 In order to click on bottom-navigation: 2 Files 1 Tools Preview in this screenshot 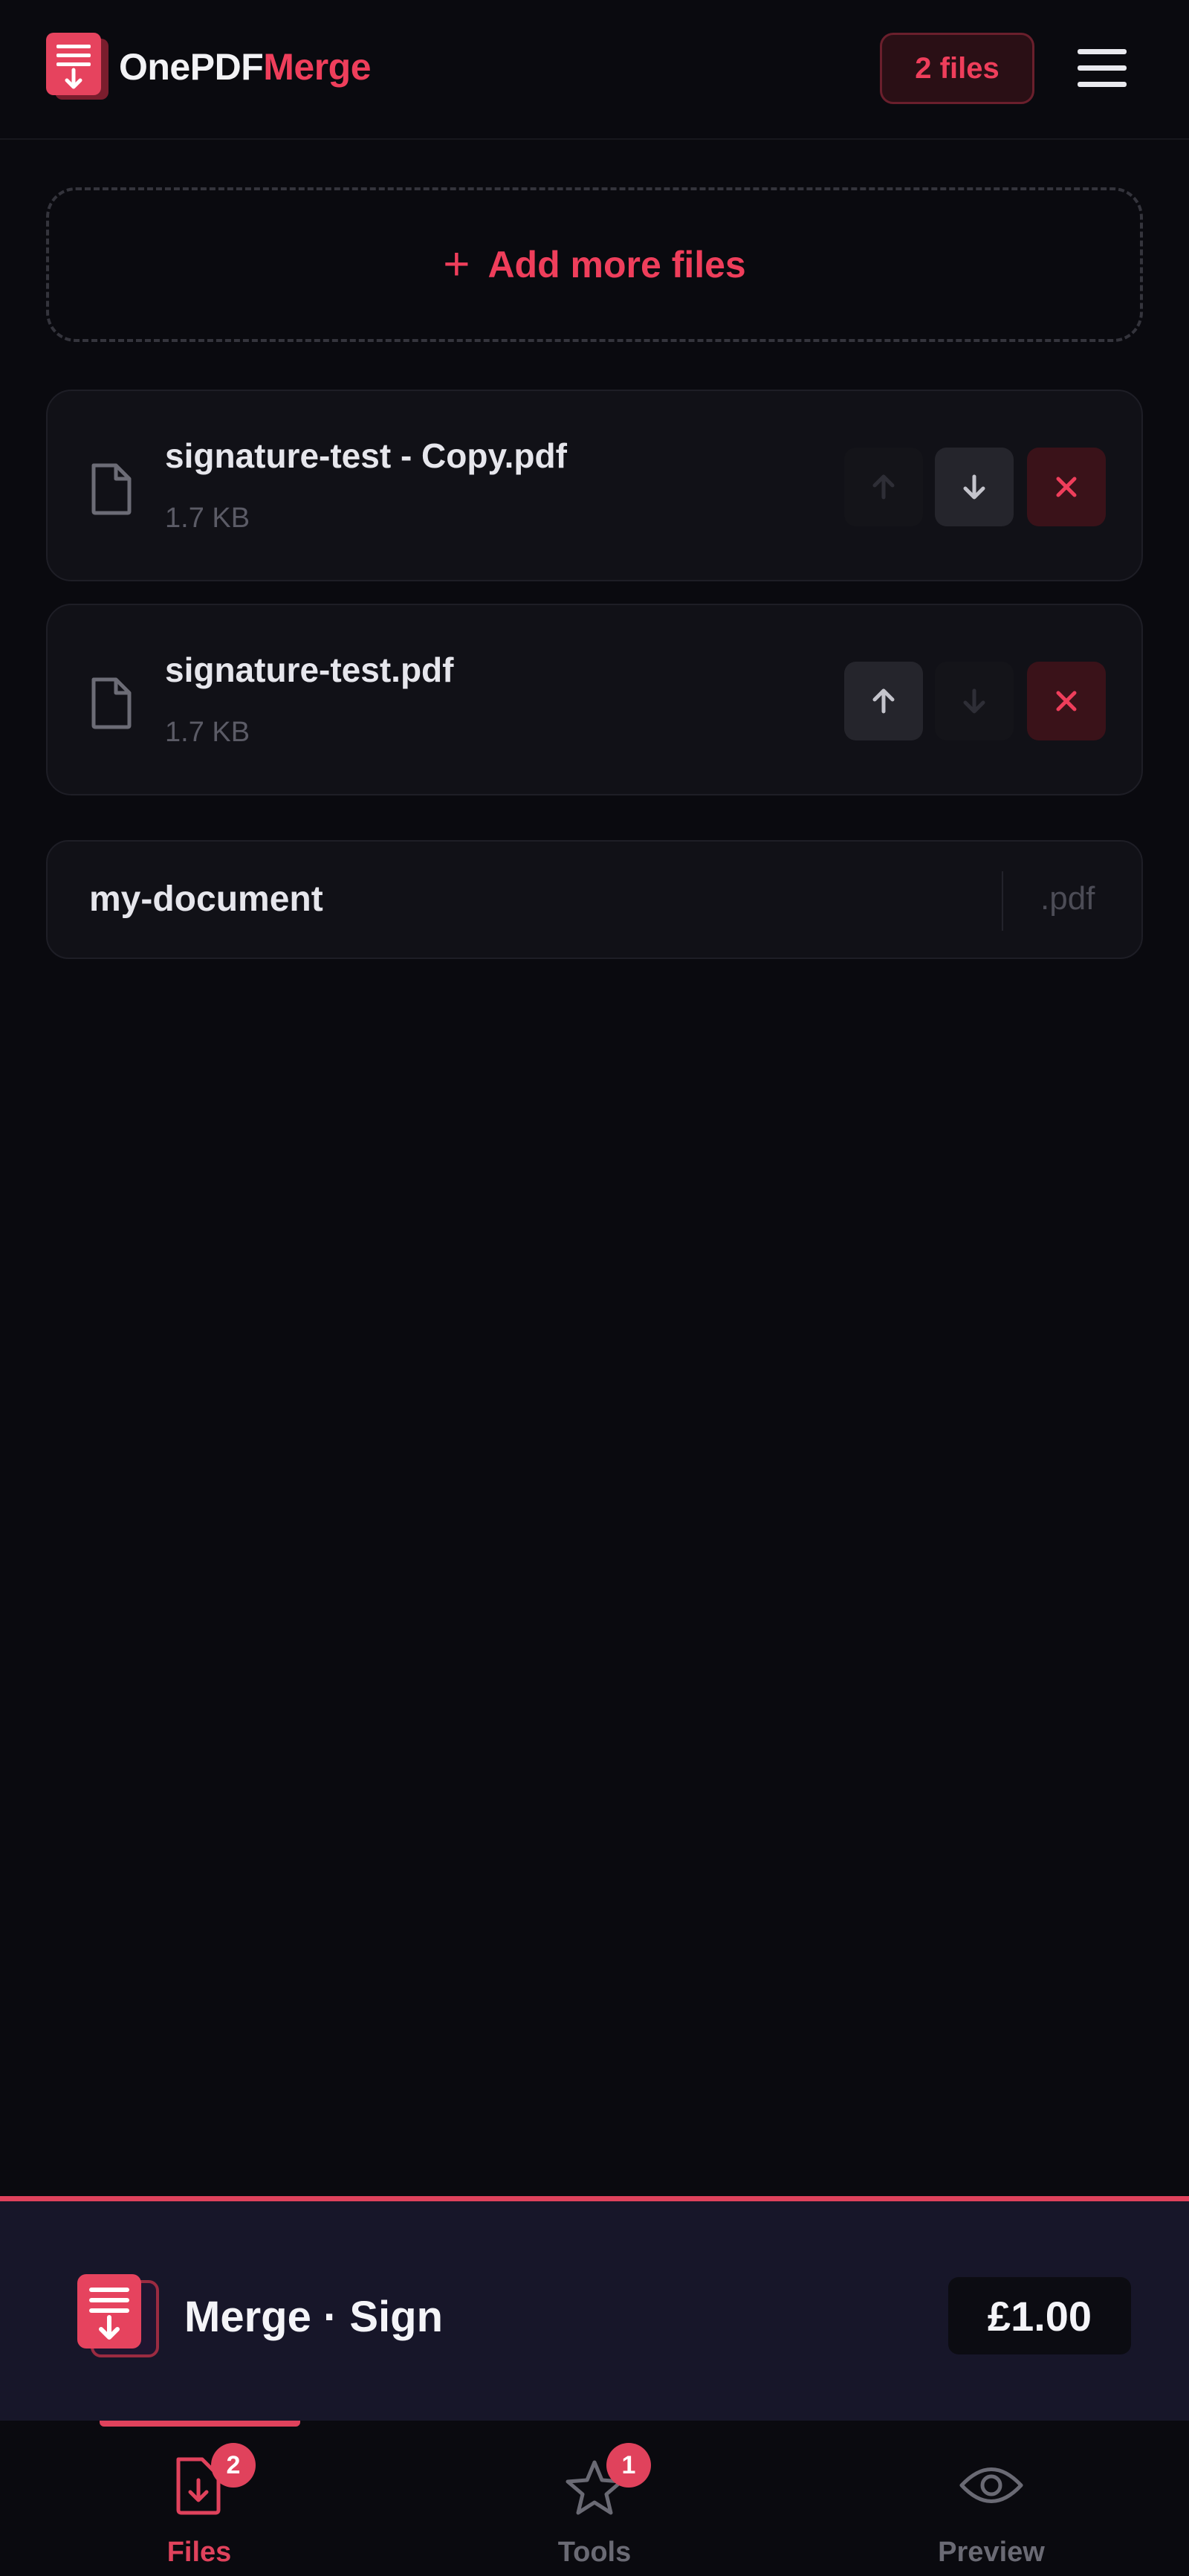, I will do `click(594, 2498)`.